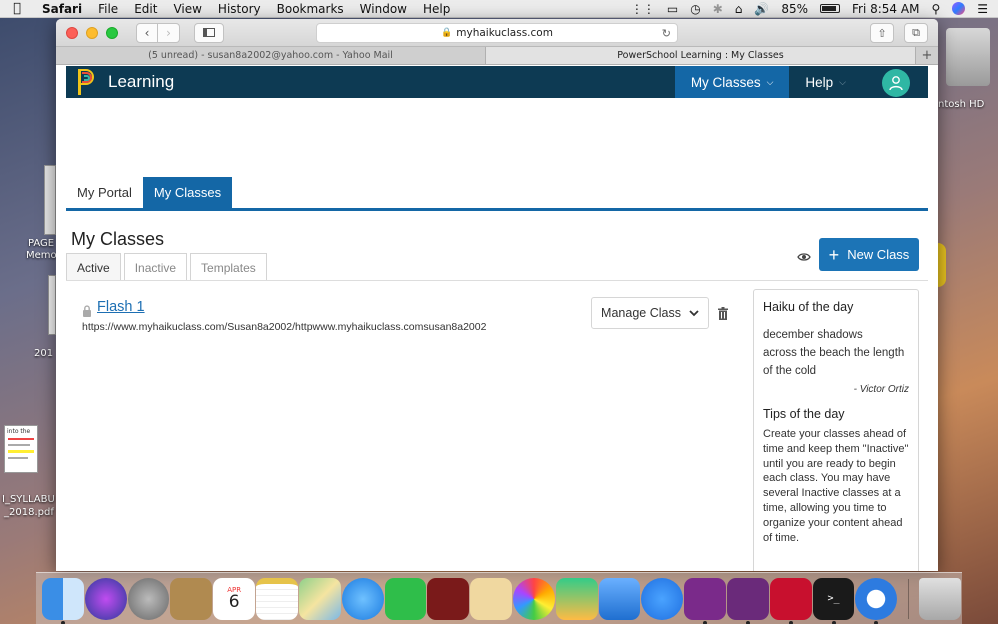 The width and height of the screenshot is (998, 624). Describe the element at coordinates (942, 265) in the screenshot. I see `desktop-yellow-icon` at that location.